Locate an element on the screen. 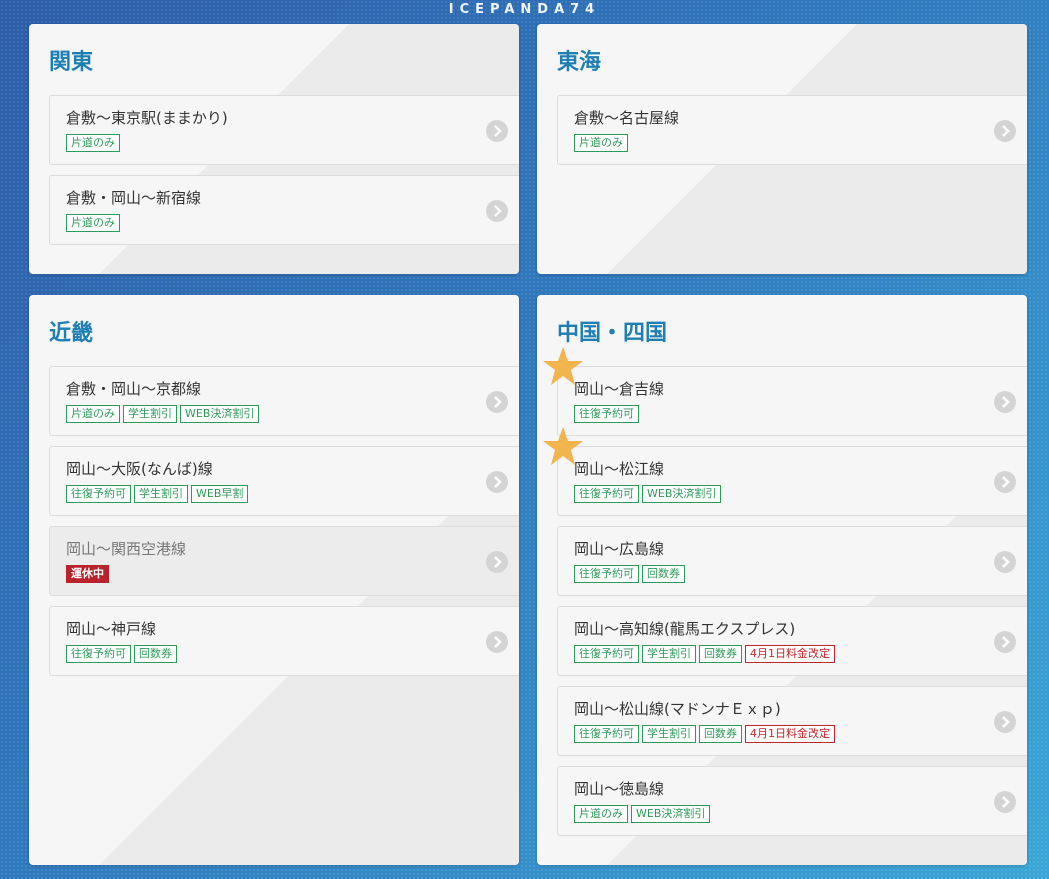 Image resolution: width=1049 pixels, height=879 pixels. route-card: 岡山〜松江線 往復予約可 WEB決済割引 is located at coordinates (792, 481).